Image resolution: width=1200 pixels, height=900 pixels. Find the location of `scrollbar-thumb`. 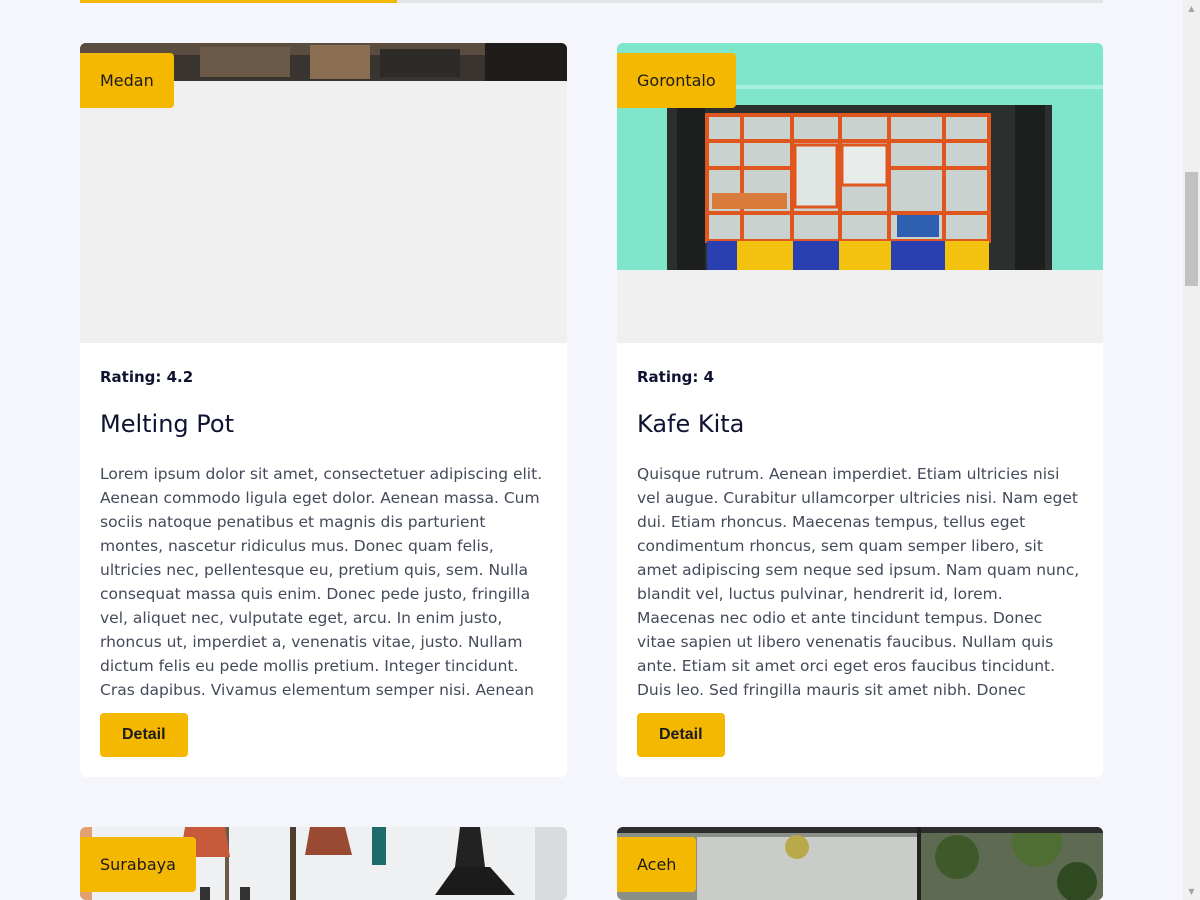

scrollbar-thumb is located at coordinates (1191, 229).